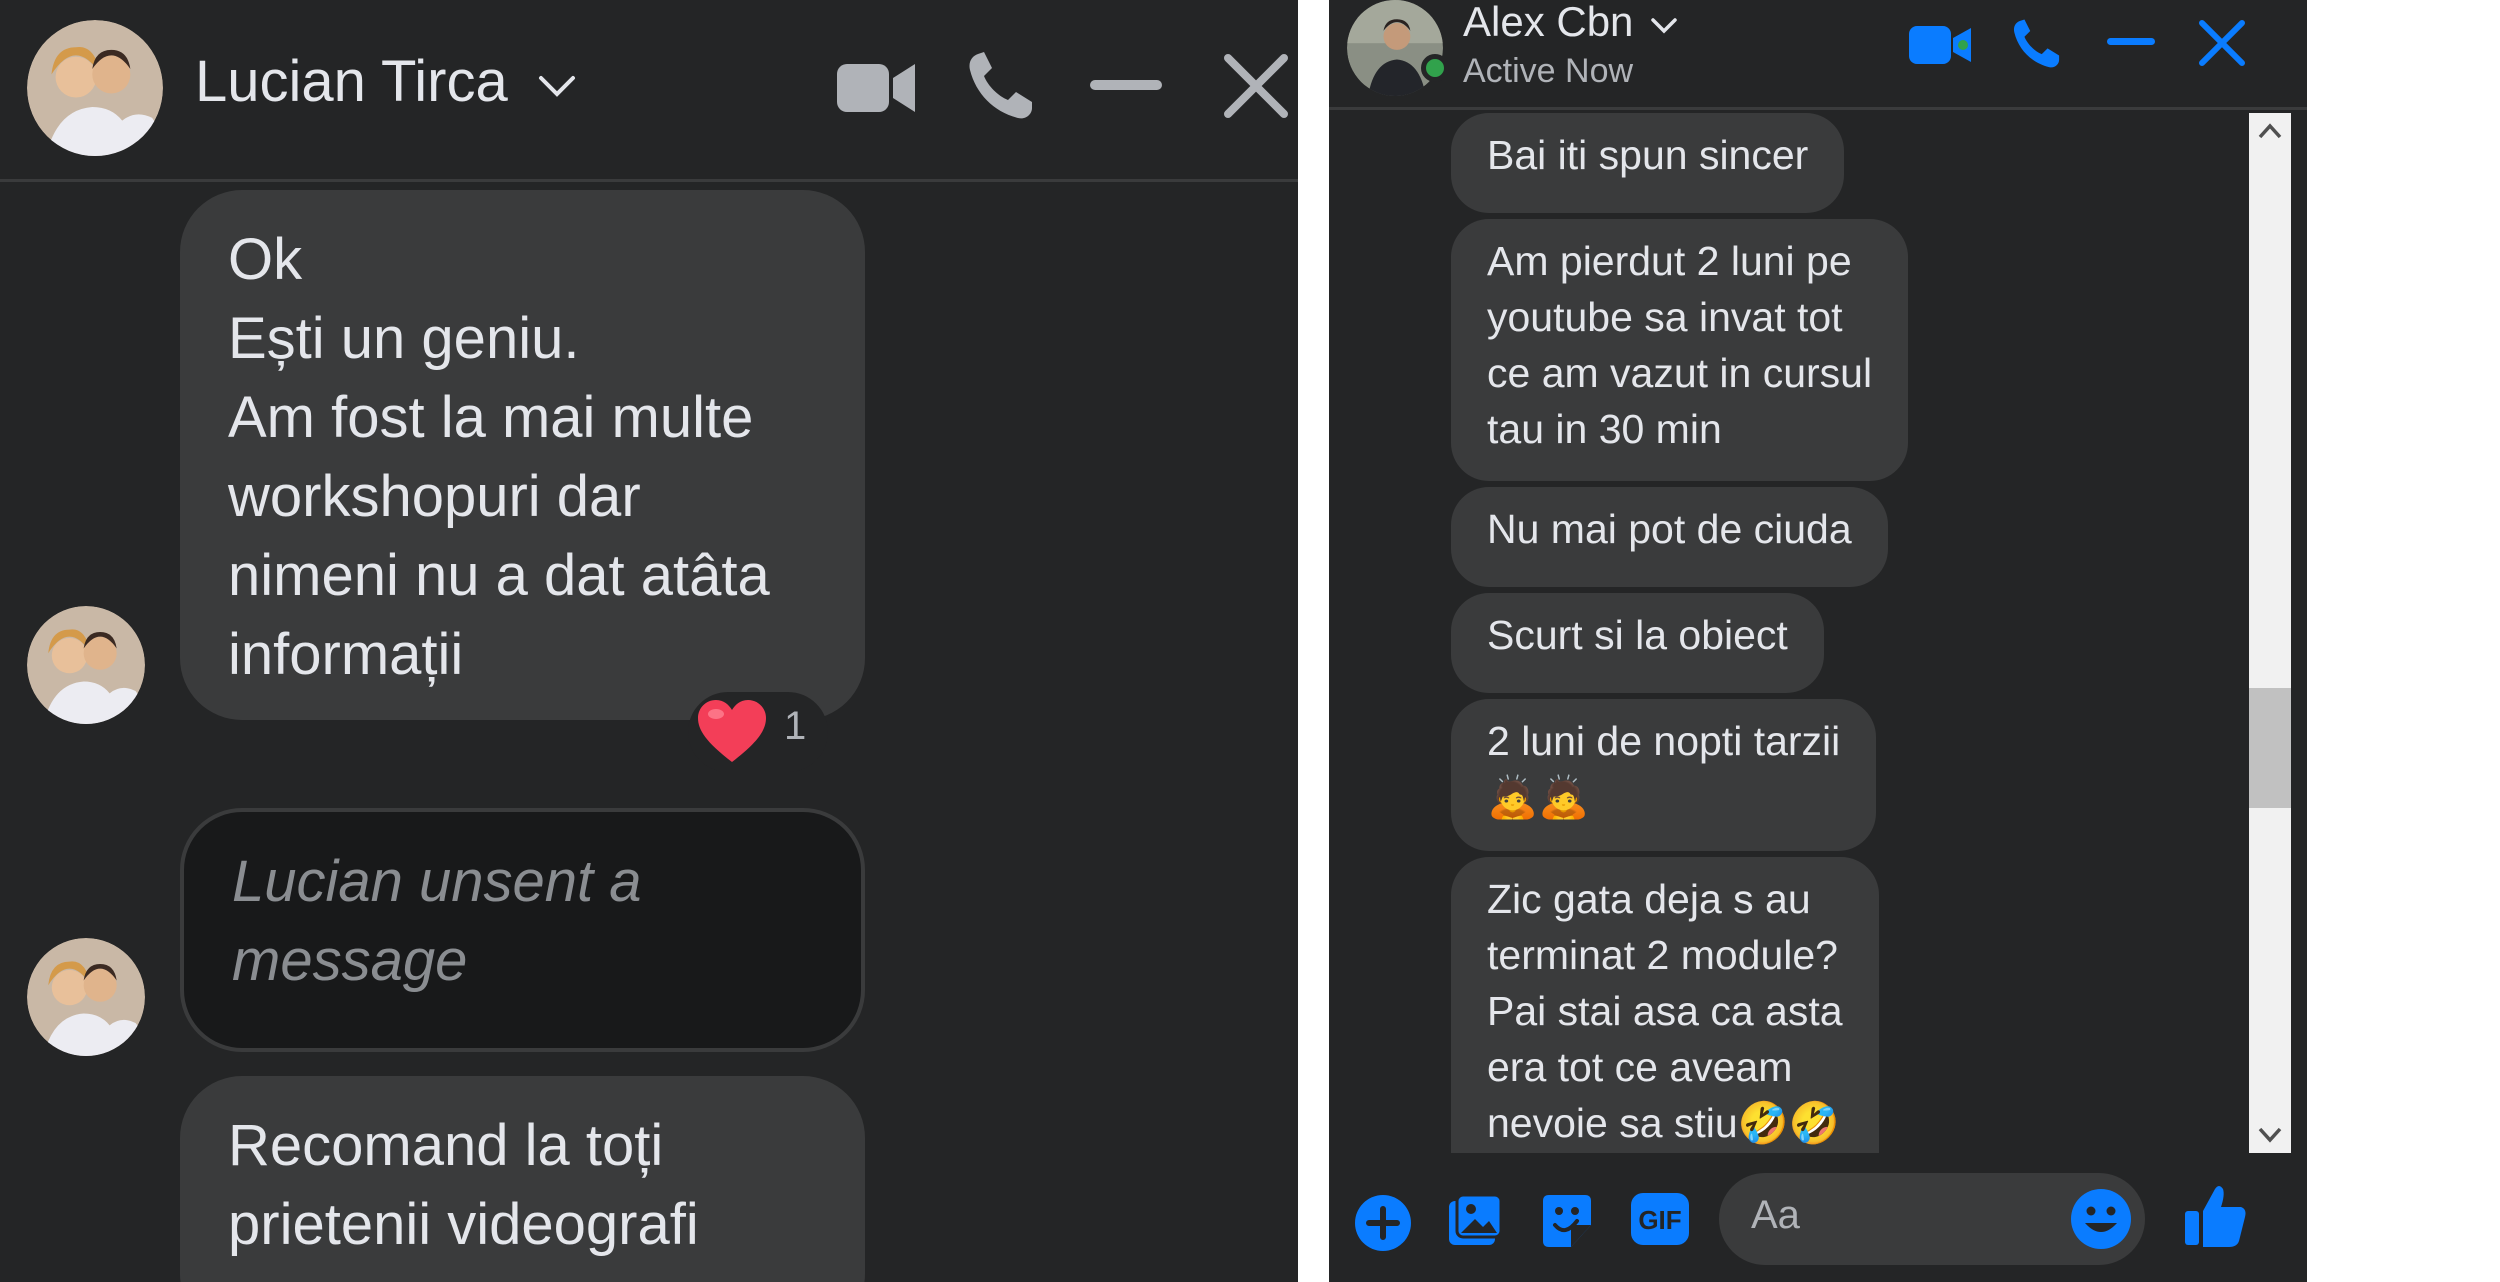 The image size is (2500, 1282). Describe the element at coordinates (351, 81) in the screenshot. I see `contact-name: Lucian Tirca` at that location.